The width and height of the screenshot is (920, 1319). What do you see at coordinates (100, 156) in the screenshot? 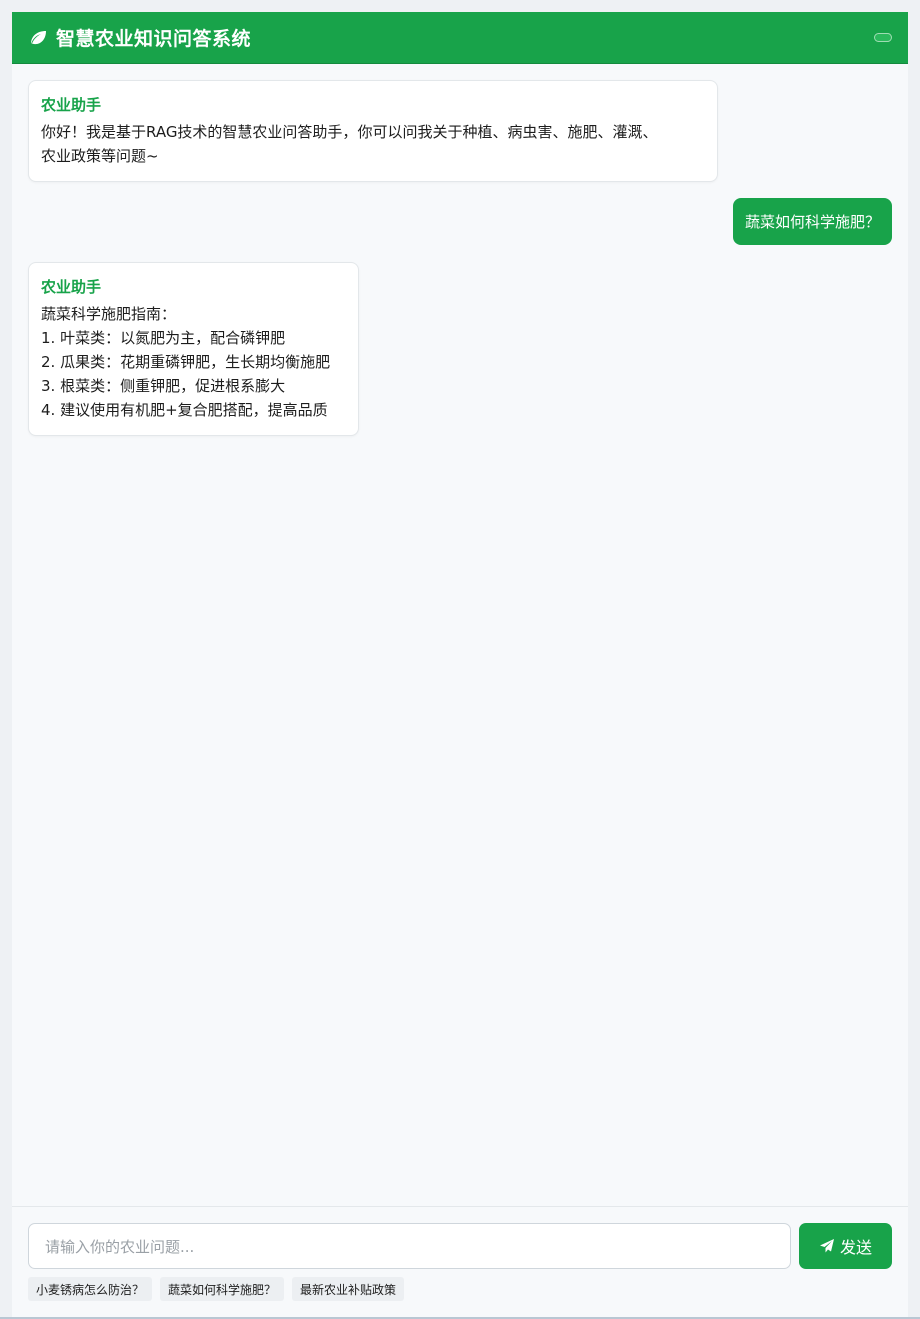
I see `message-line: 农业政策等问题~` at bounding box center [100, 156].